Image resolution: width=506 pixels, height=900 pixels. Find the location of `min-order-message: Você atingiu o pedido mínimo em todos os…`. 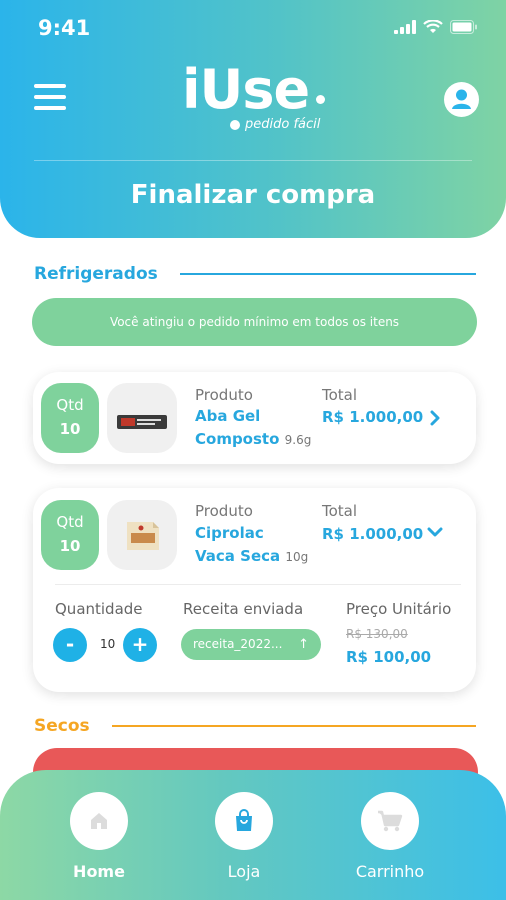

min-order-message: Você atingiu o pedido mínimo em todos os… is located at coordinates (254, 322).